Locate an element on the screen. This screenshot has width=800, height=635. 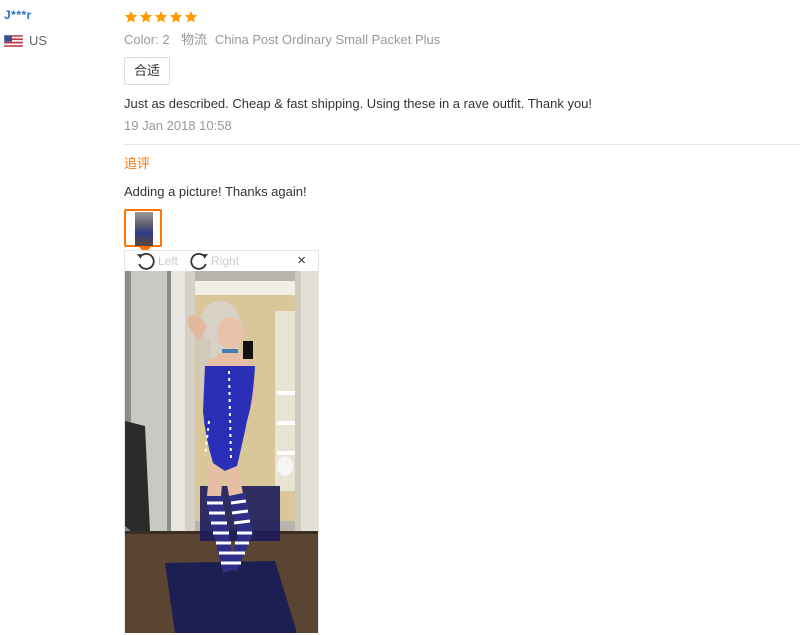
viewer-toolbar: Left Right × is located at coordinates (221, 261).